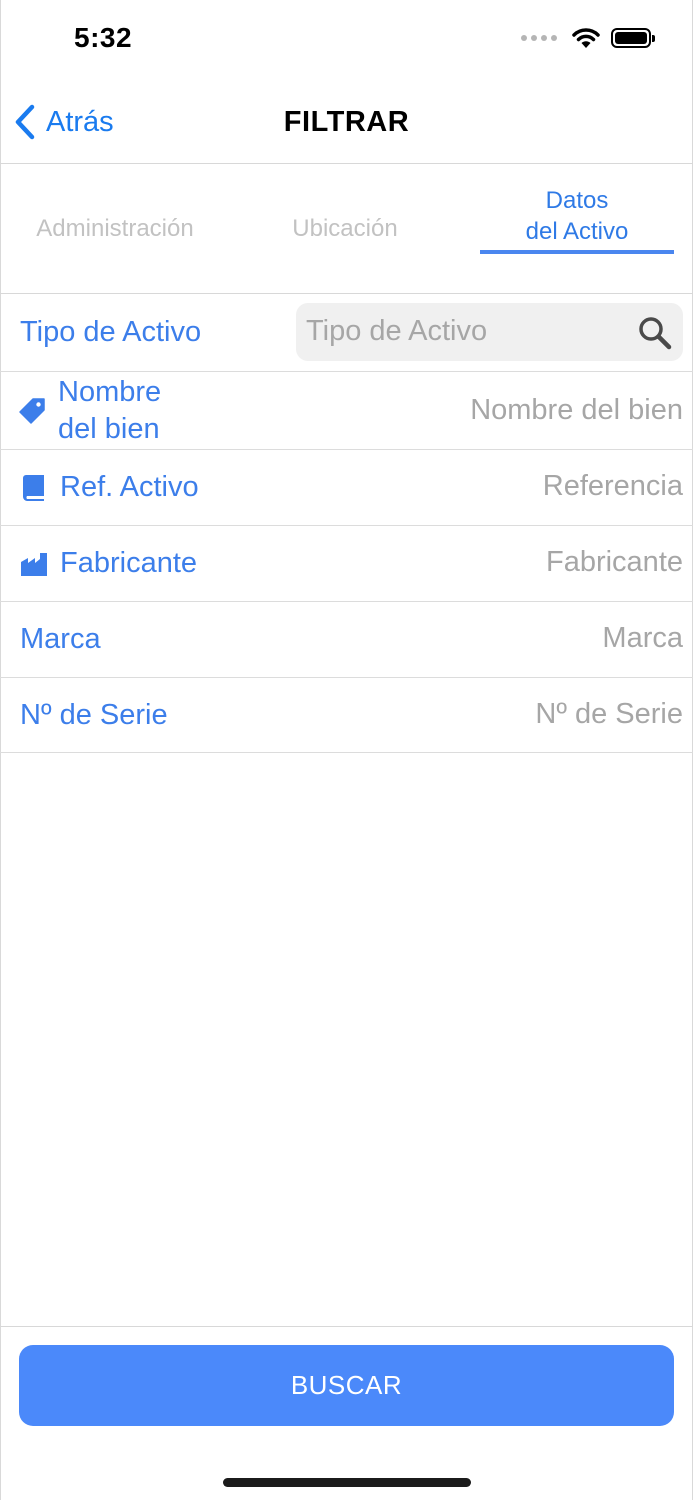  Describe the element at coordinates (103, 37) in the screenshot. I see `status-time: 5:32` at that location.